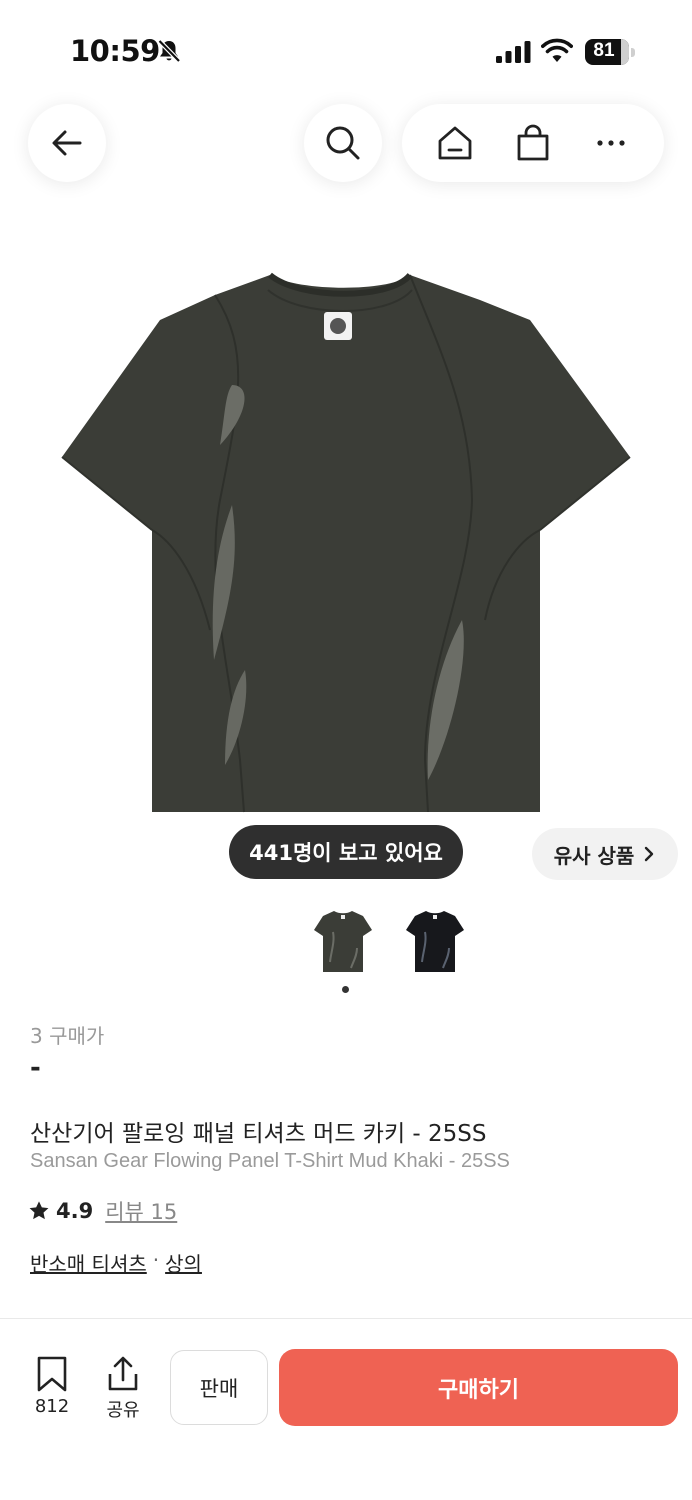 This screenshot has width=692, height=1500. Describe the element at coordinates (141, 1211) in the screenshot. I see `review-link: 리뷰 15` at that location.